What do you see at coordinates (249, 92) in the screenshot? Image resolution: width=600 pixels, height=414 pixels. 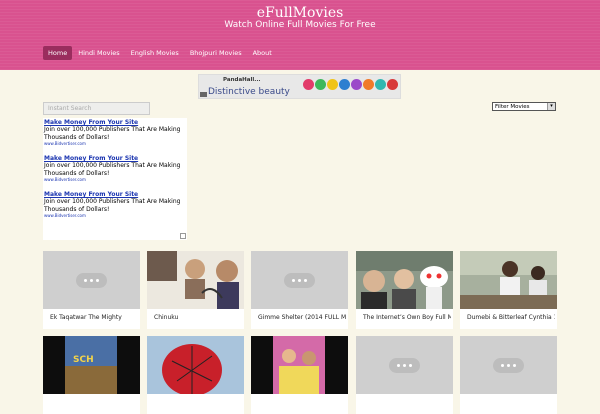 I see `banner-text: Distinctive beauty` at bounding box center [249, 92].